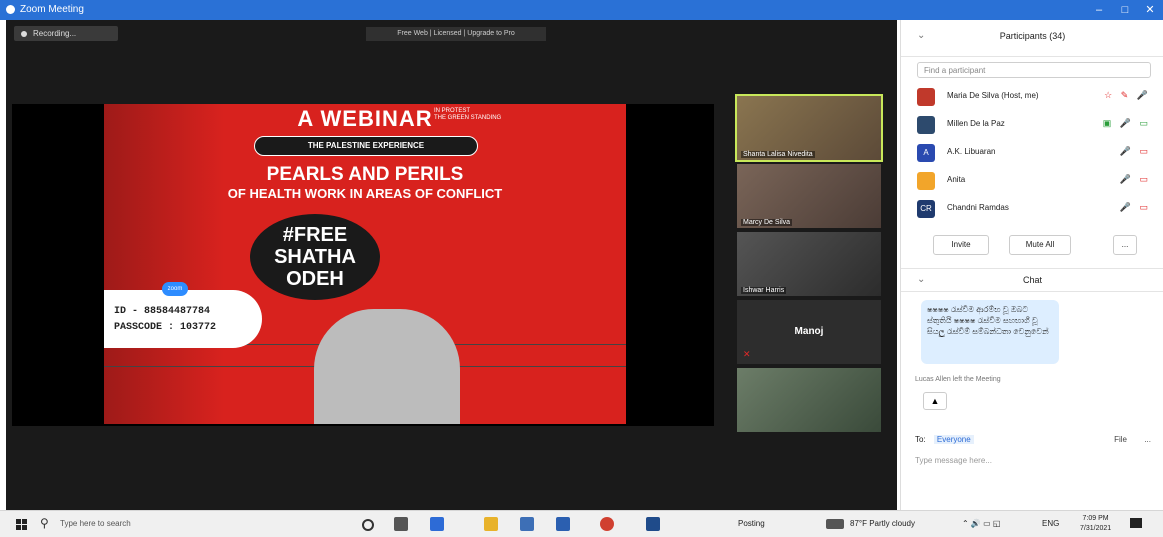  What do you see at coordinates (958, 379) in the screenshot?
I see `chat-system-message: Lucas Allen left the Meeting` at bounding box center [958, 379].